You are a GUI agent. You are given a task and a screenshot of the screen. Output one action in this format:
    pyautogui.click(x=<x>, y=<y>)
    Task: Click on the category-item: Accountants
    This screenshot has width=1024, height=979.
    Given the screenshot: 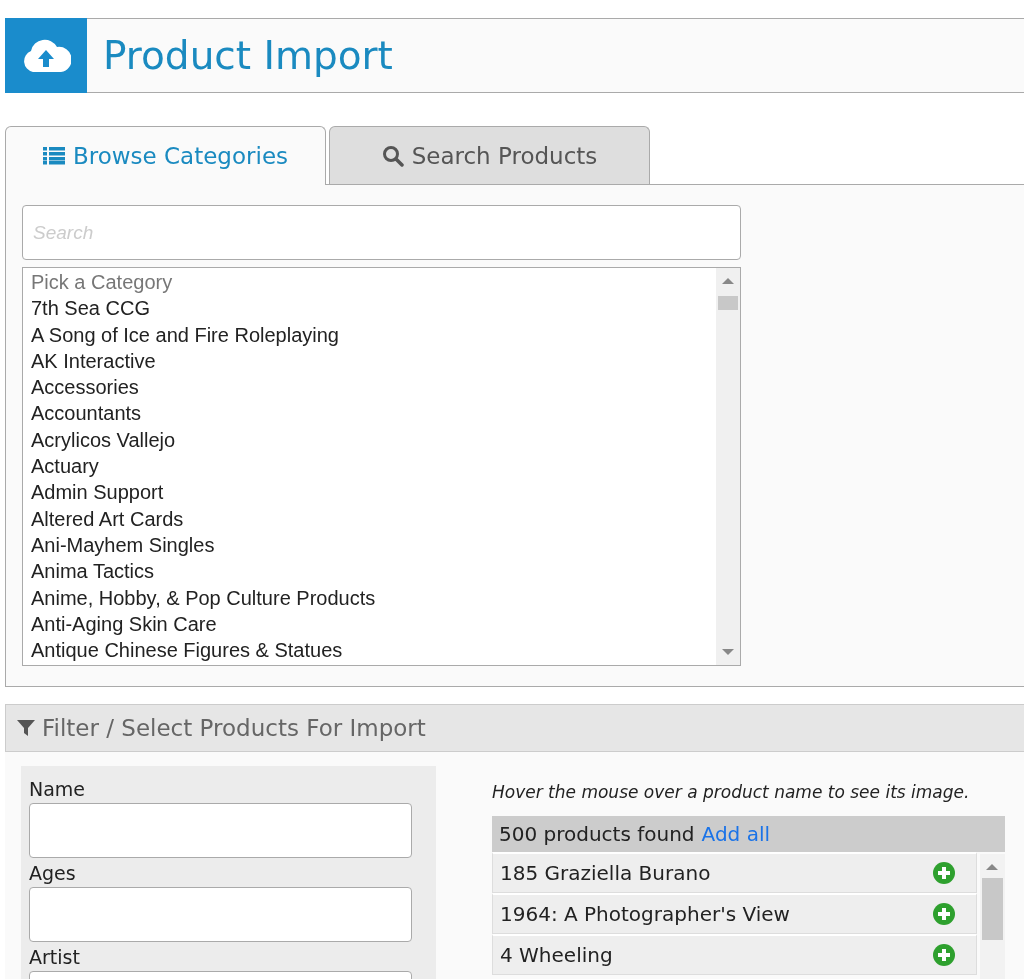 What is the action you would take?
    pyautogui.click(x=369, y=413)
    